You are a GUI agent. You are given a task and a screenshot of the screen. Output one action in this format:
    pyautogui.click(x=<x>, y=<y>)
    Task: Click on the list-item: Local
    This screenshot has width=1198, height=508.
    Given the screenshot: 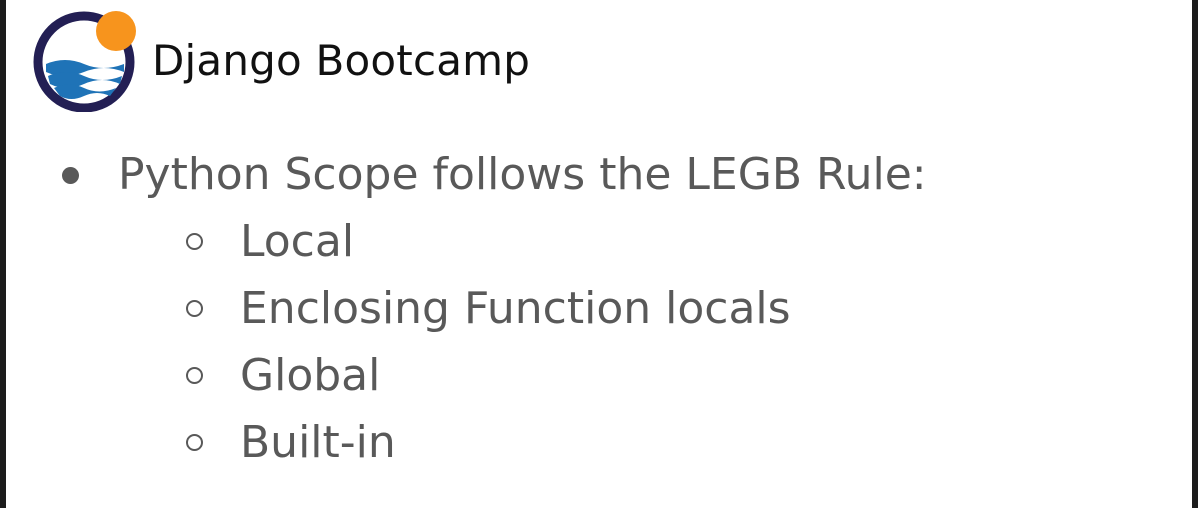 What is the action you would take?
    pyautogui.click(x=488, y=241)
    